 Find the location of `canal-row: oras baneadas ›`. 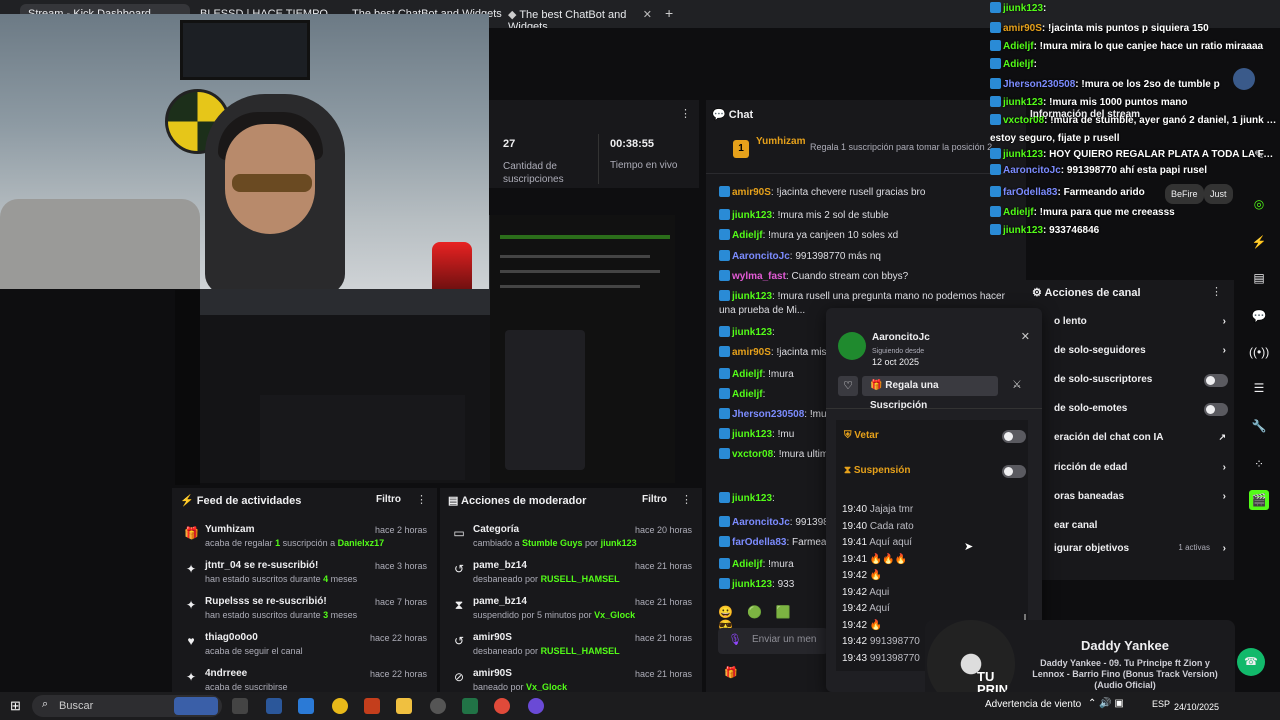

canal-row: oras baneadas › is located at coordinates (1144, 496).